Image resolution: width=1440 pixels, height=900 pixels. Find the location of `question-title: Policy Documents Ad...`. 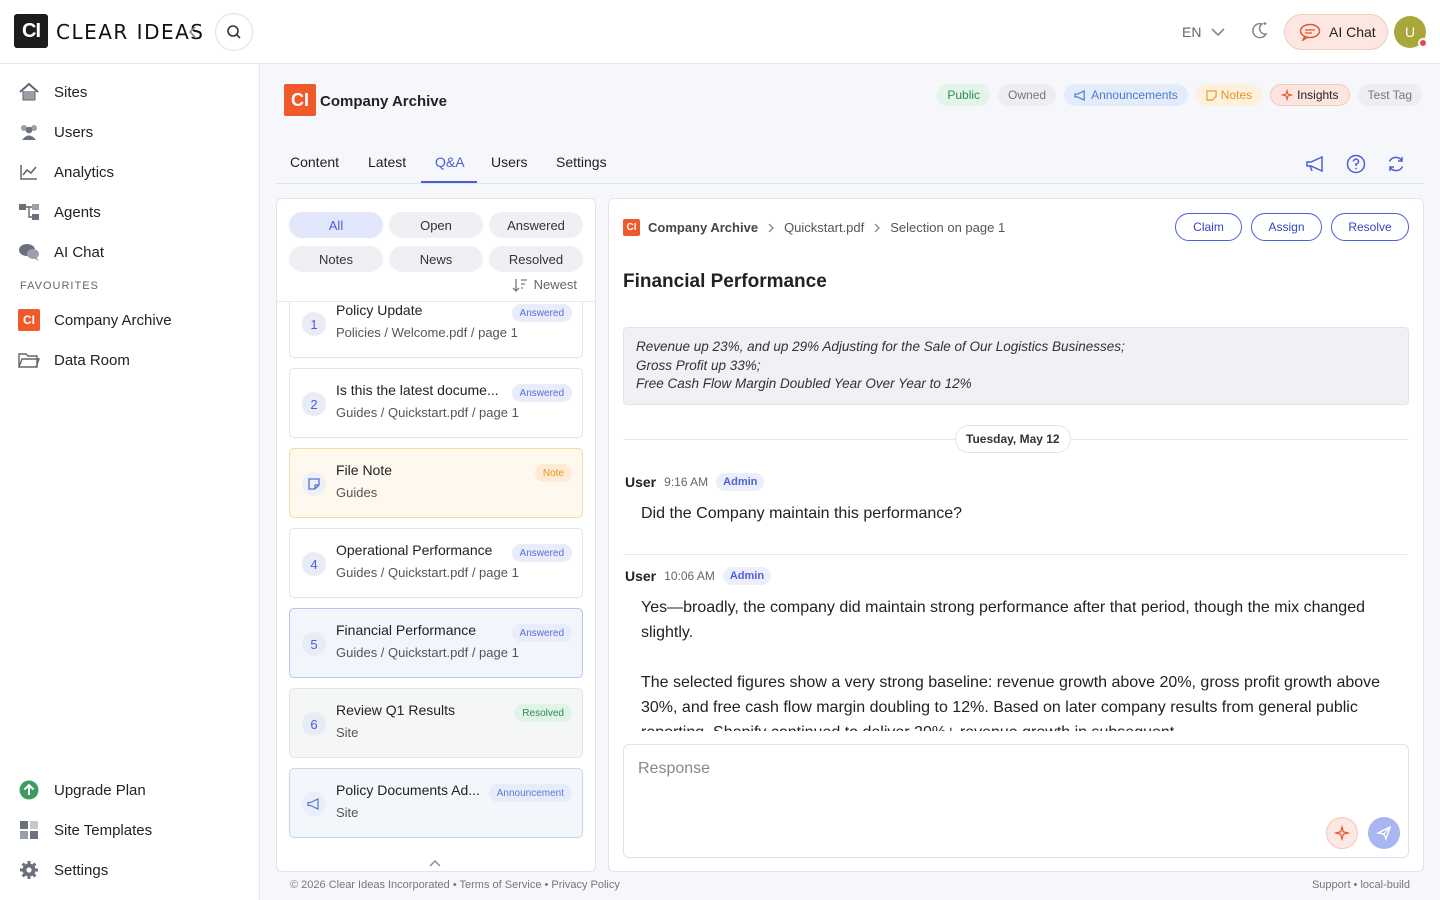

question-title: Policy Documents Ad... is located at coordinates (408, 790).